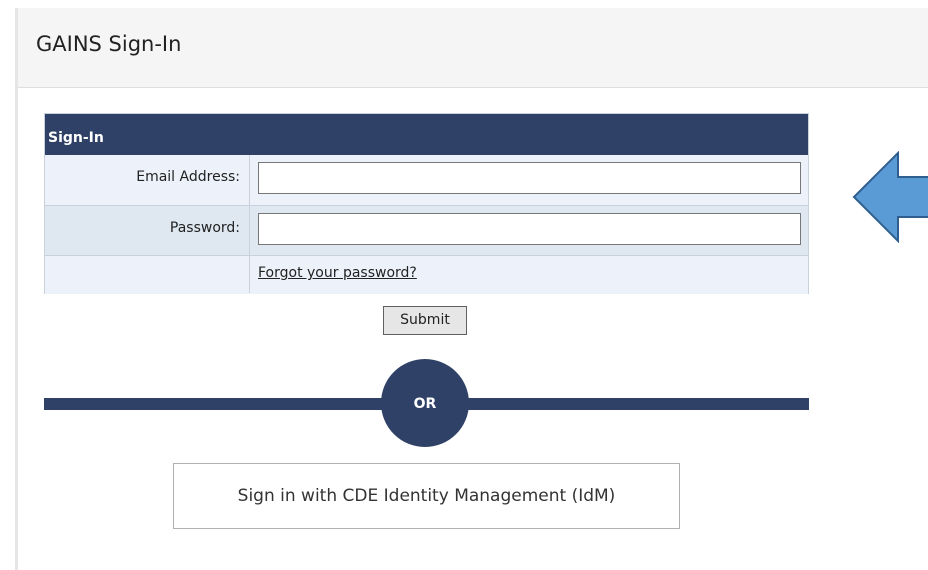 This screenshot has width=928, height=570. I want to click on password-row: Password:, so click(426, 230).